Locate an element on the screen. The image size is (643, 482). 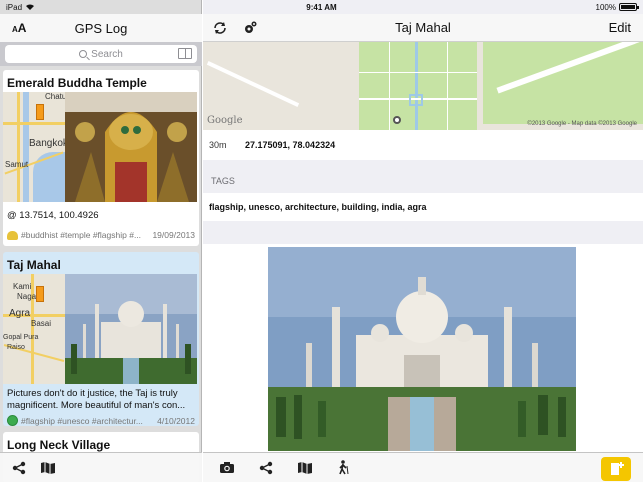
camera-icon is located at coordinates (227, 467).